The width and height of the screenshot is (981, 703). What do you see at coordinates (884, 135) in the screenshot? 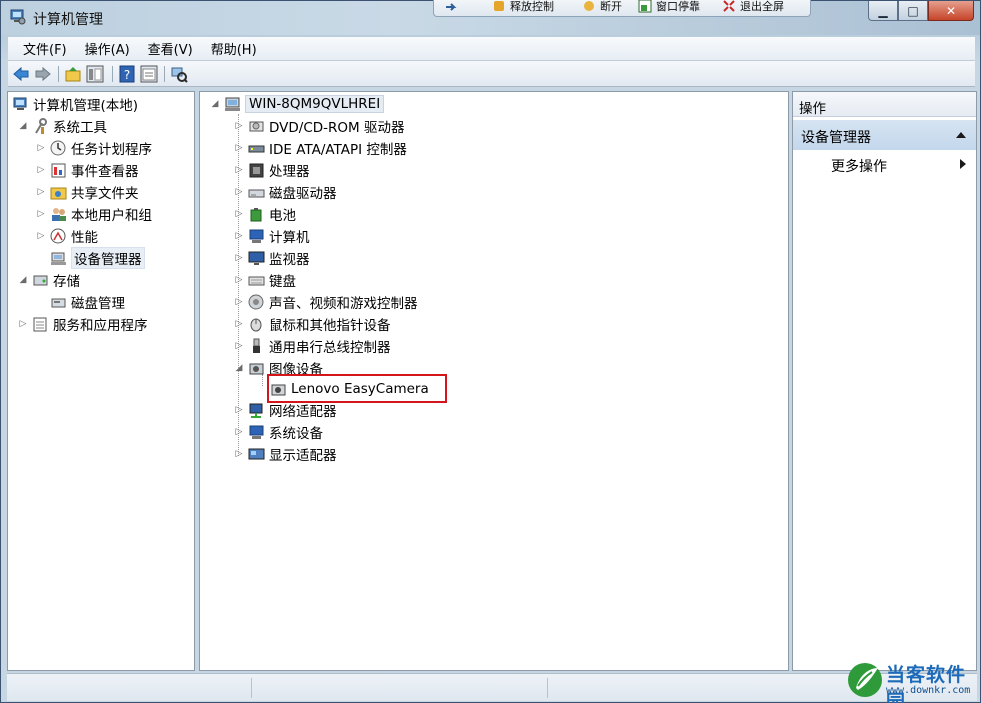
I see `actions-section-device-manager: 设备管理器` at bounding box center [884, 135].